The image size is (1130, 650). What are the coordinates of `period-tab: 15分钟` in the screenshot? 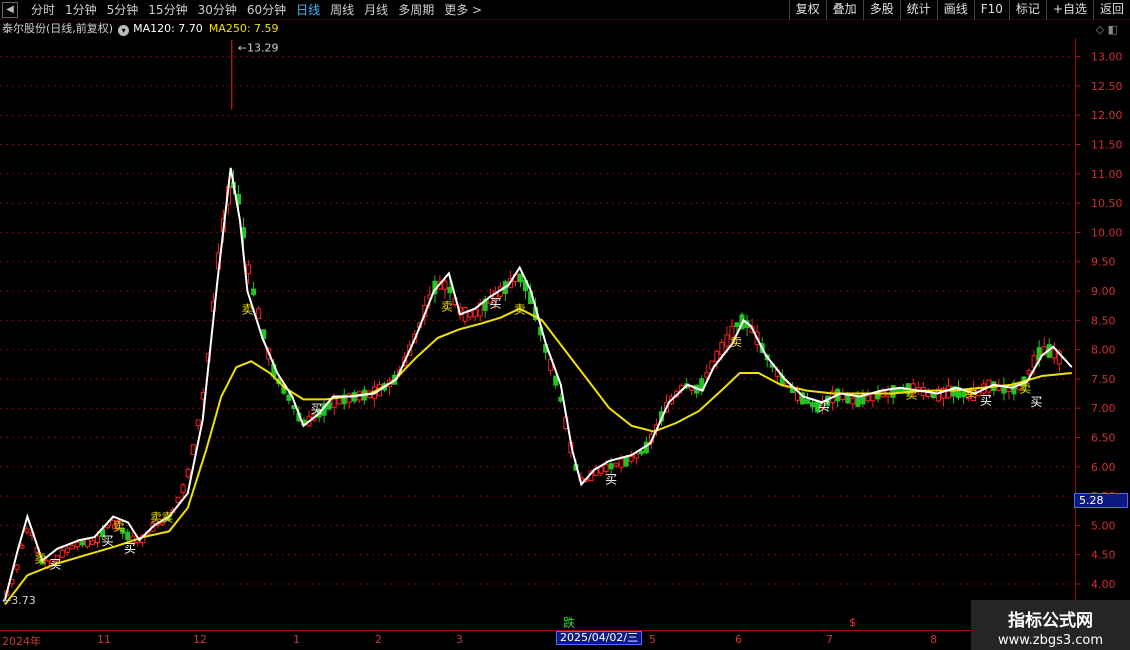 It's located at (167, 10).